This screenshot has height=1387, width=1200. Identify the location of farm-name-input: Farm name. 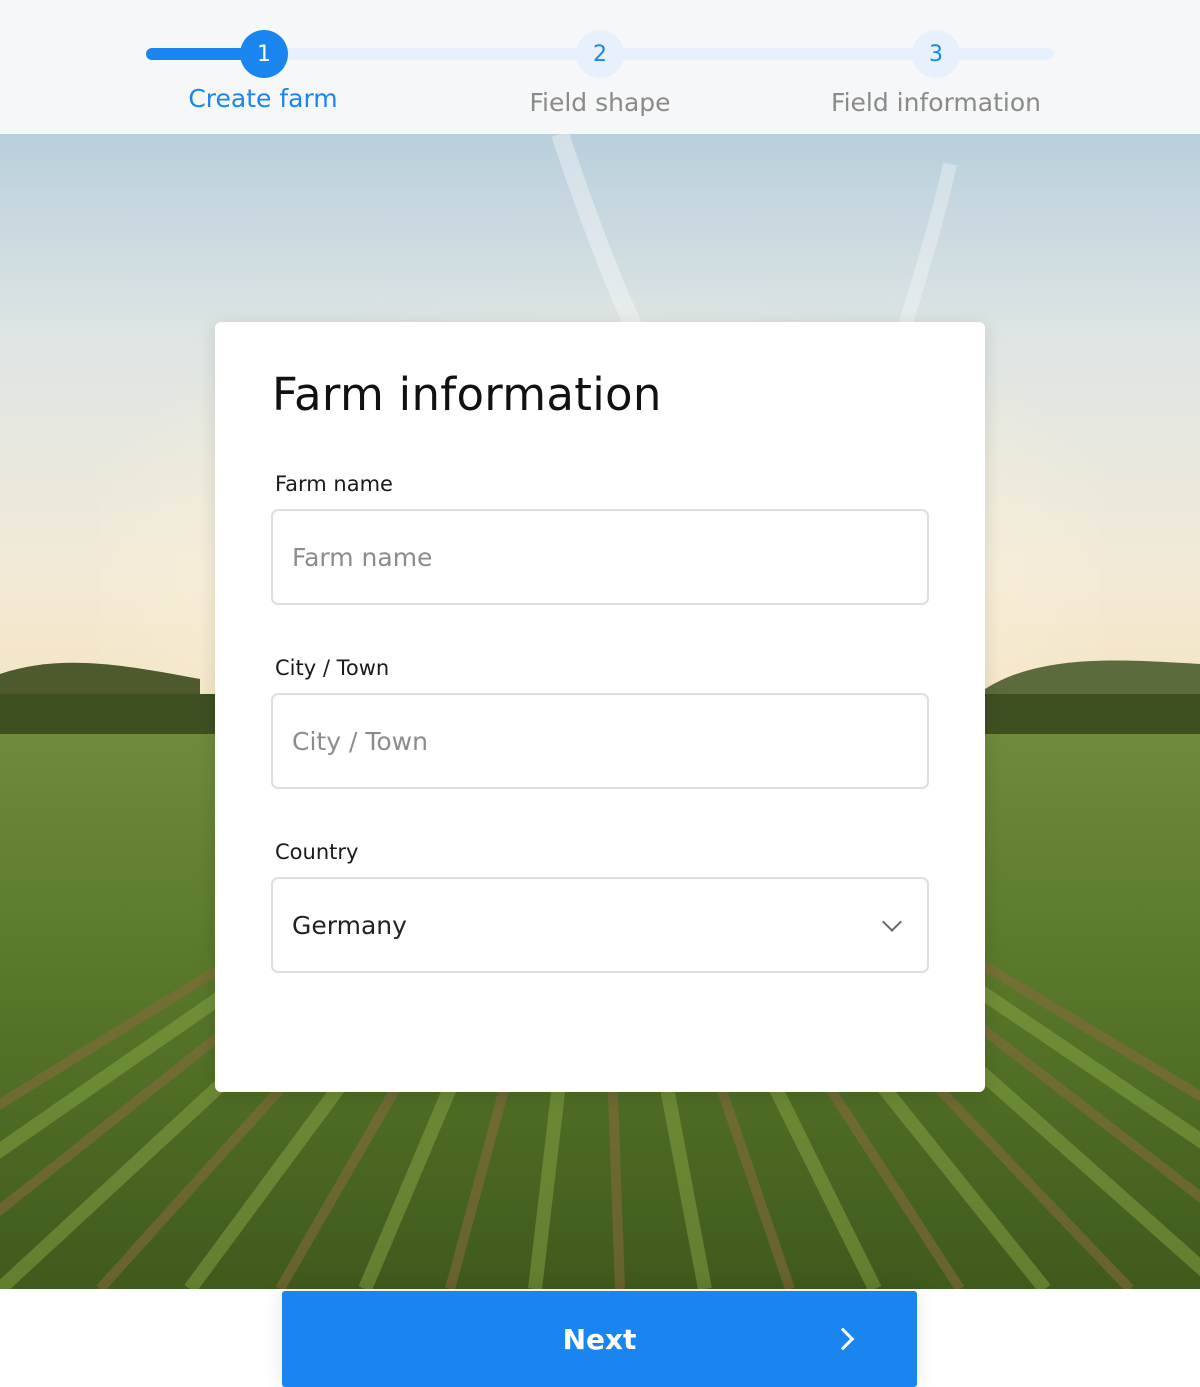
(600, 557).